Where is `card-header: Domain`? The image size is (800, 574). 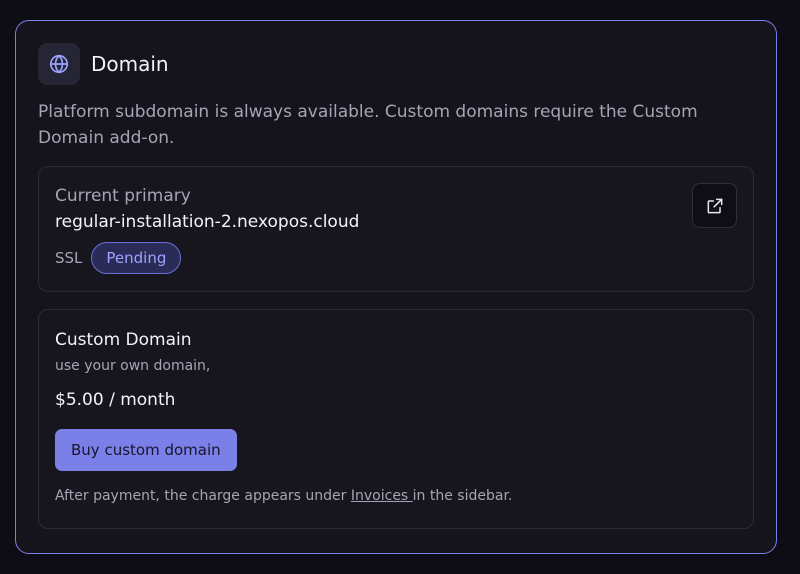
card-header: Domain is located at coordinates (396, 64).